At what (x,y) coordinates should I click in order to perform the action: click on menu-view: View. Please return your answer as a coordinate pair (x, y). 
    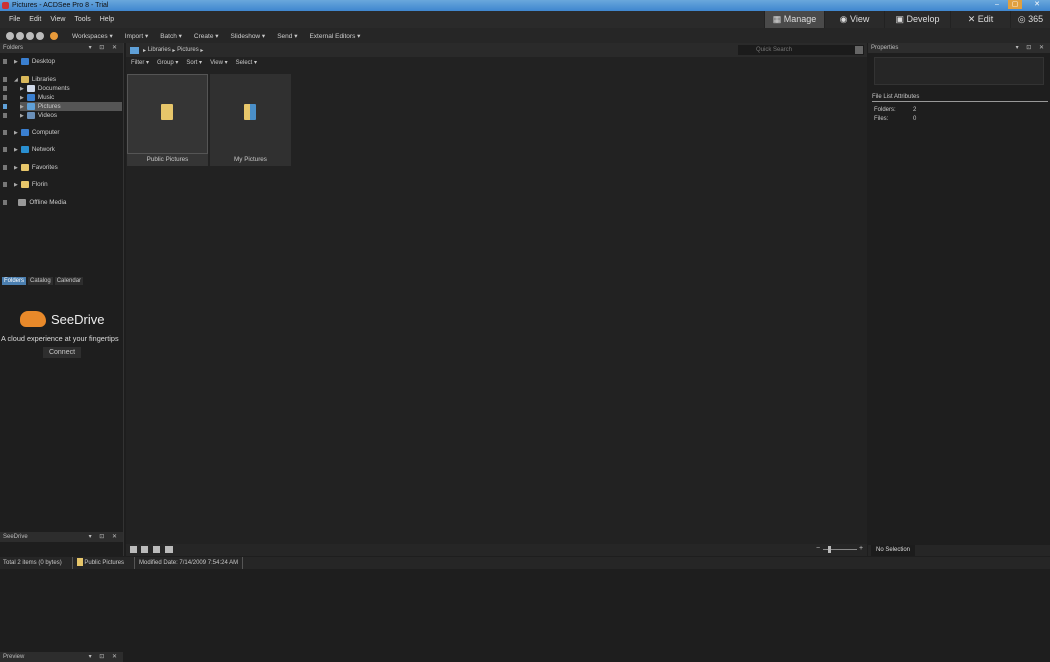
    Looking at the image, I should click on (57, 19).